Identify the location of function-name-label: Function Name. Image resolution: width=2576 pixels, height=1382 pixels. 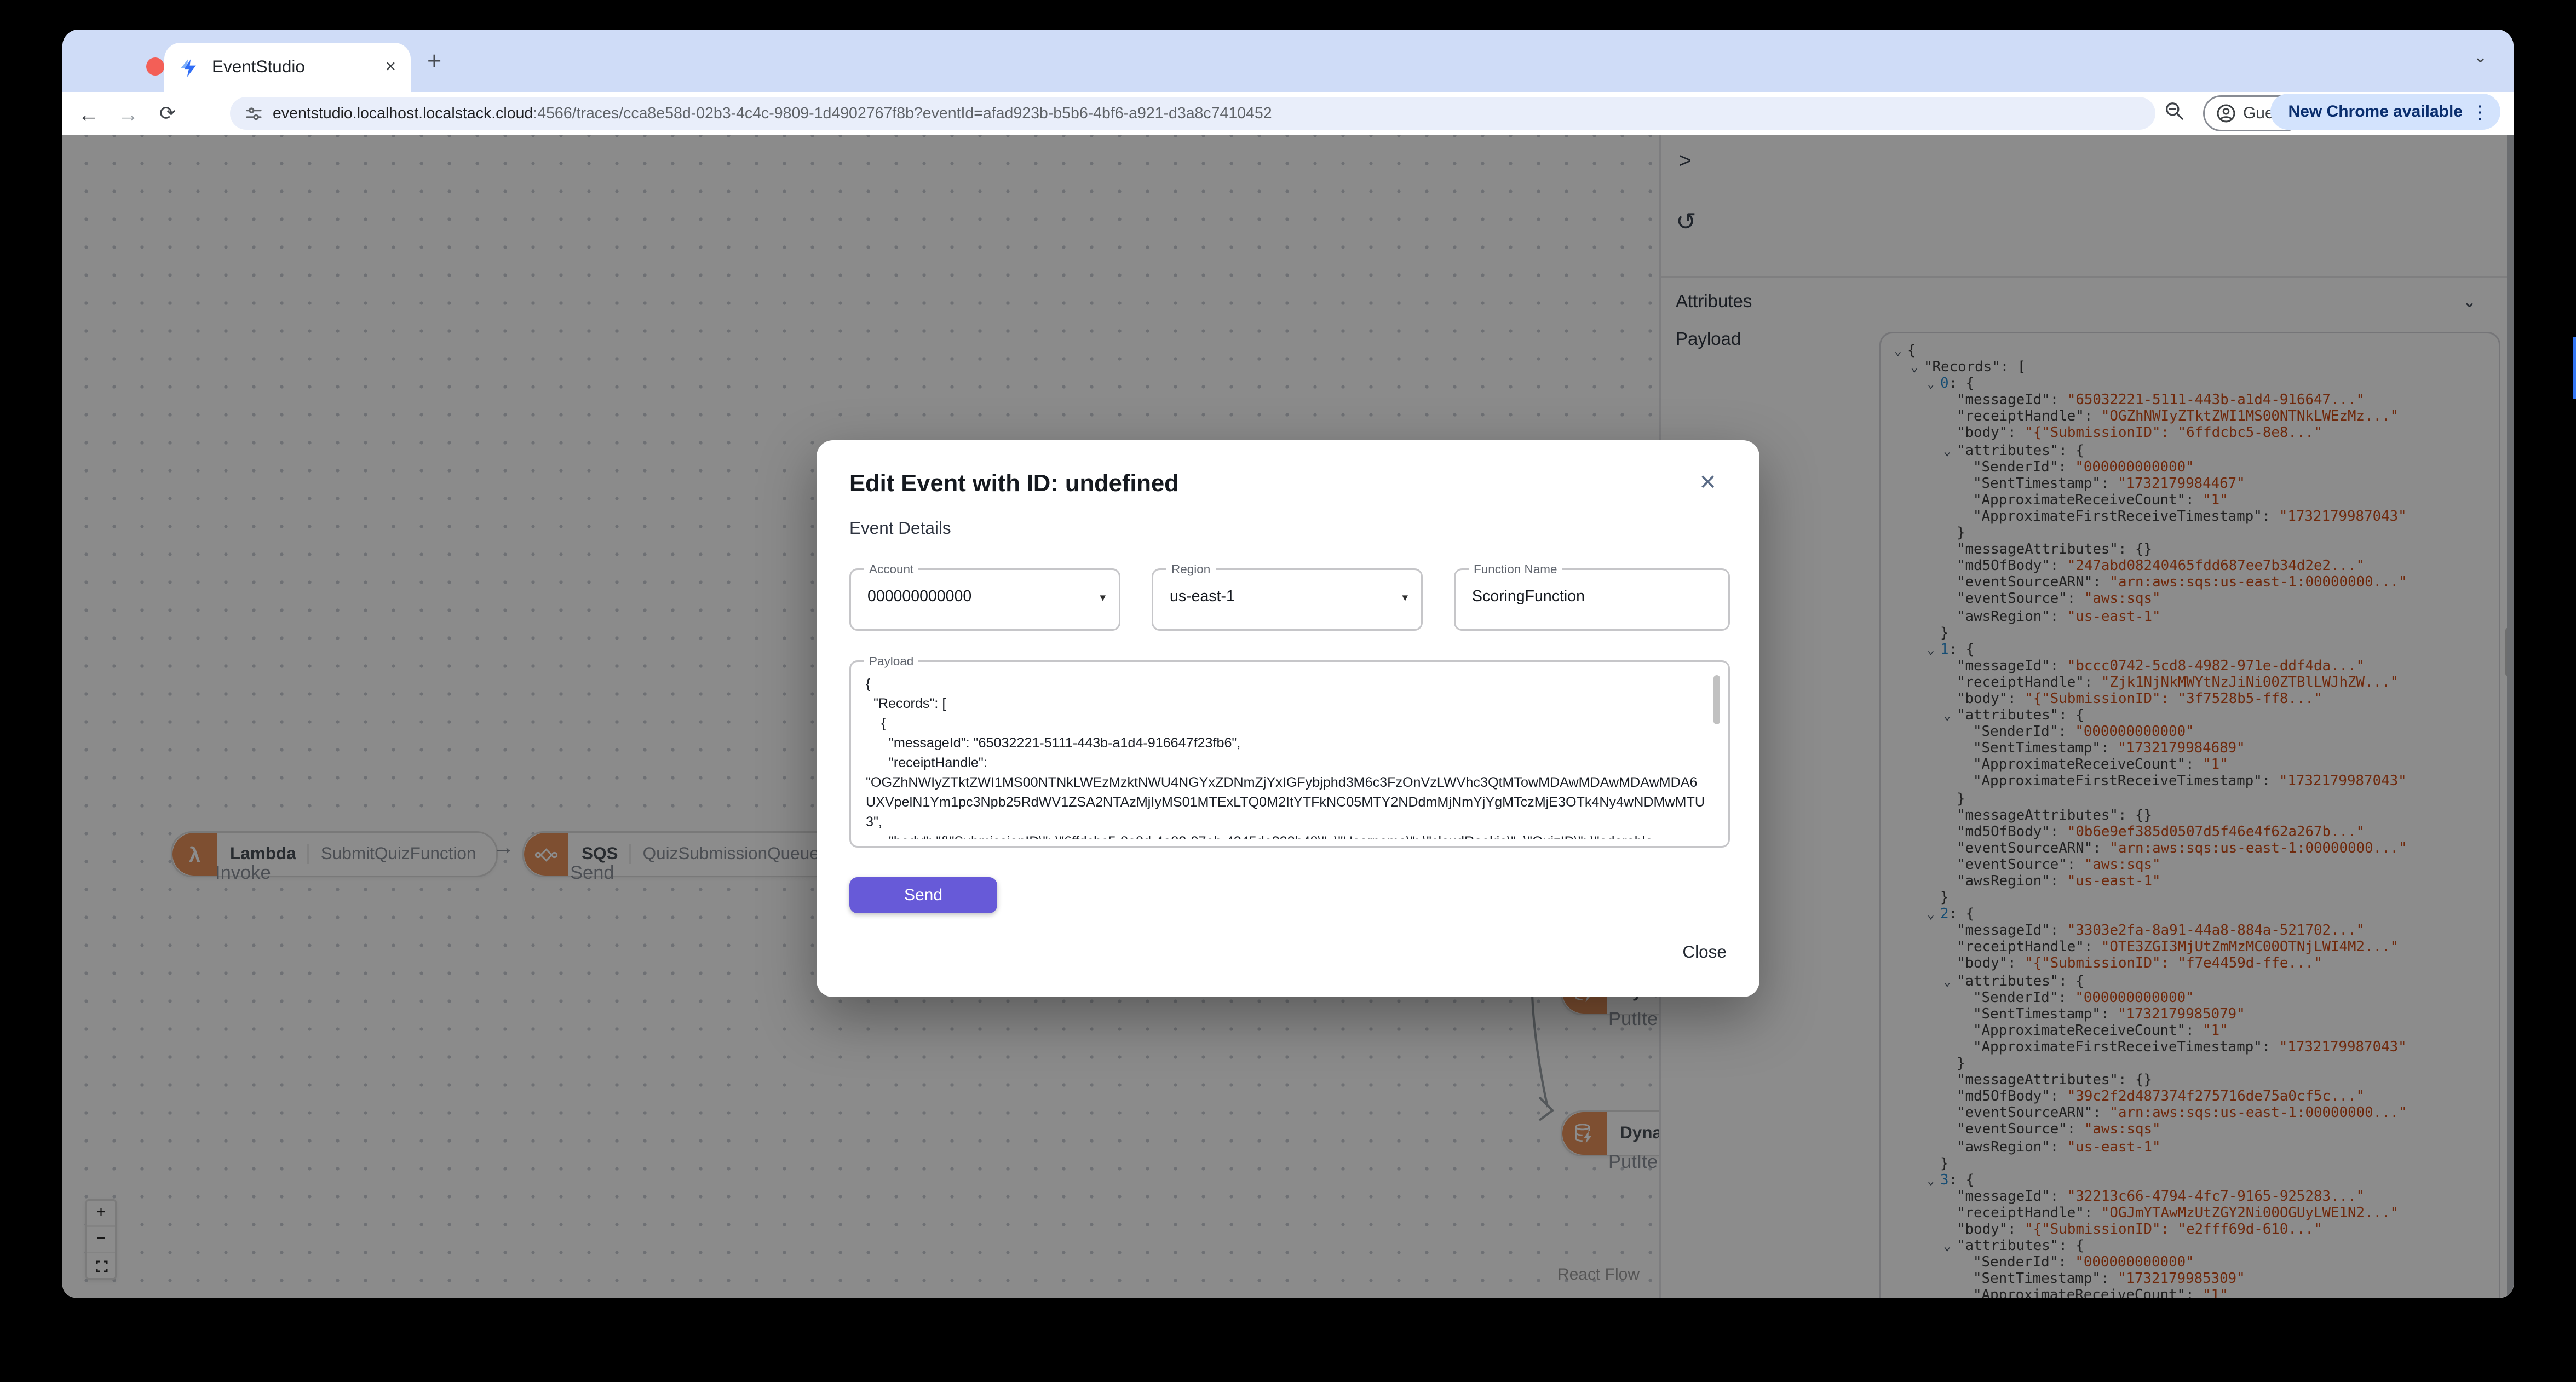
(1515, 569).